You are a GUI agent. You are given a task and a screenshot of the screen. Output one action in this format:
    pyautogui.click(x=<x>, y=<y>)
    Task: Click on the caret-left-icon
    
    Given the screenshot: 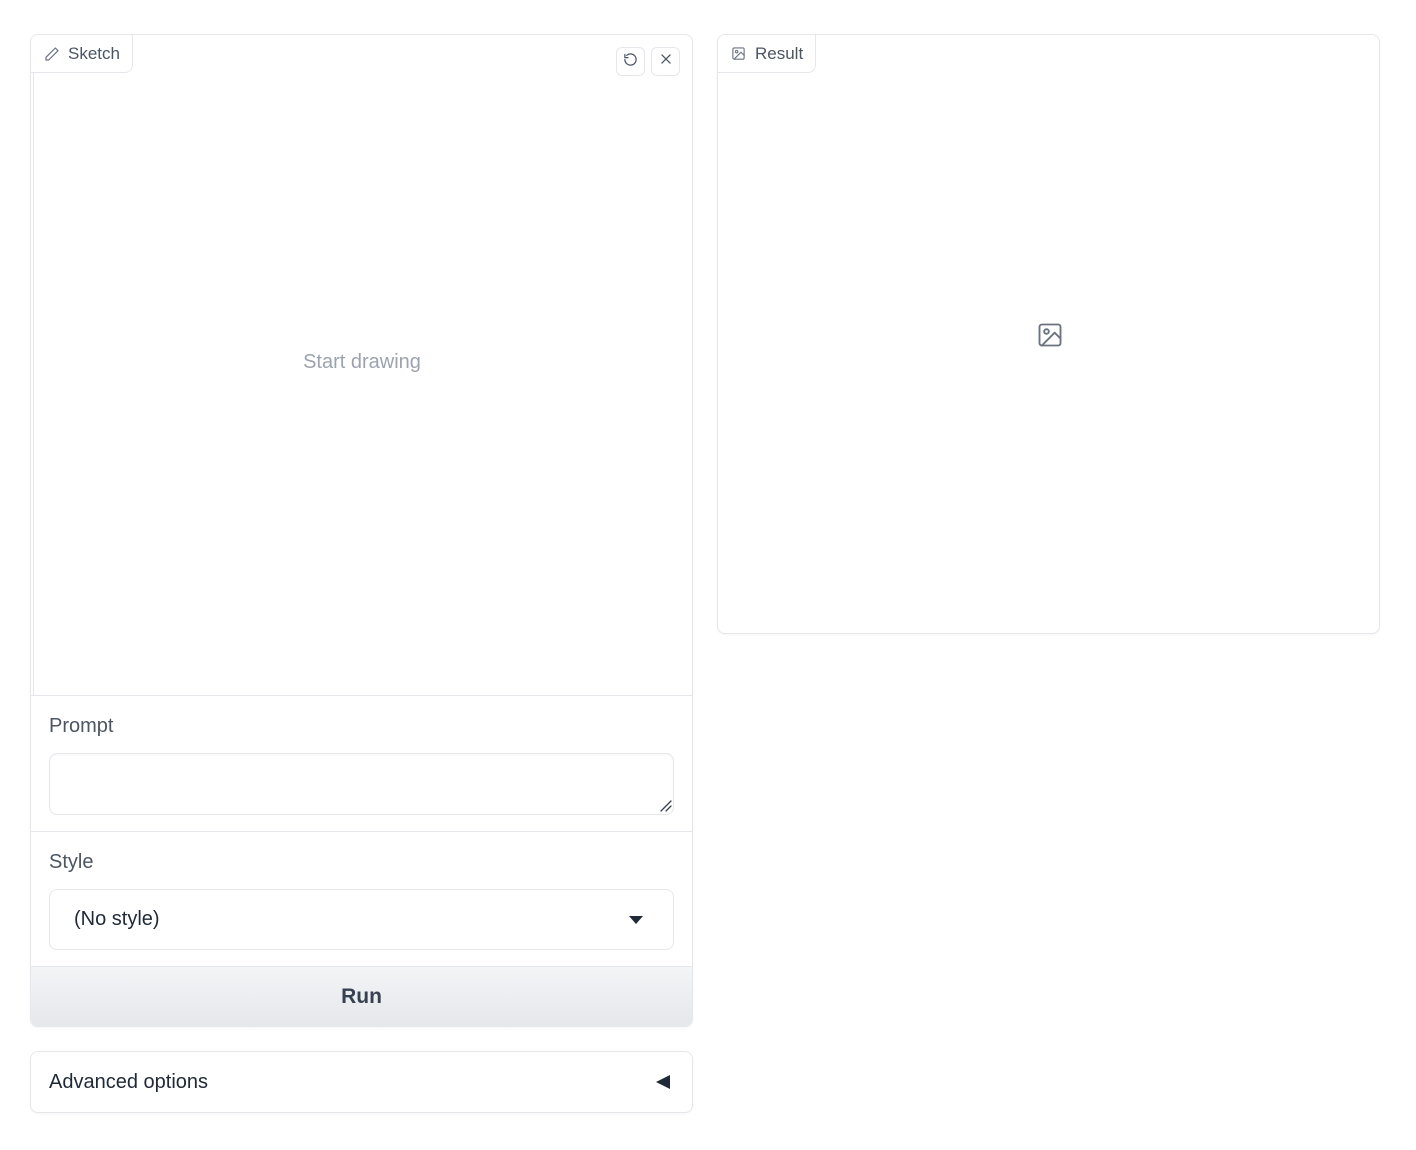 What is the action you would take?
    pyautogui.click(x=663, y=1082)
    